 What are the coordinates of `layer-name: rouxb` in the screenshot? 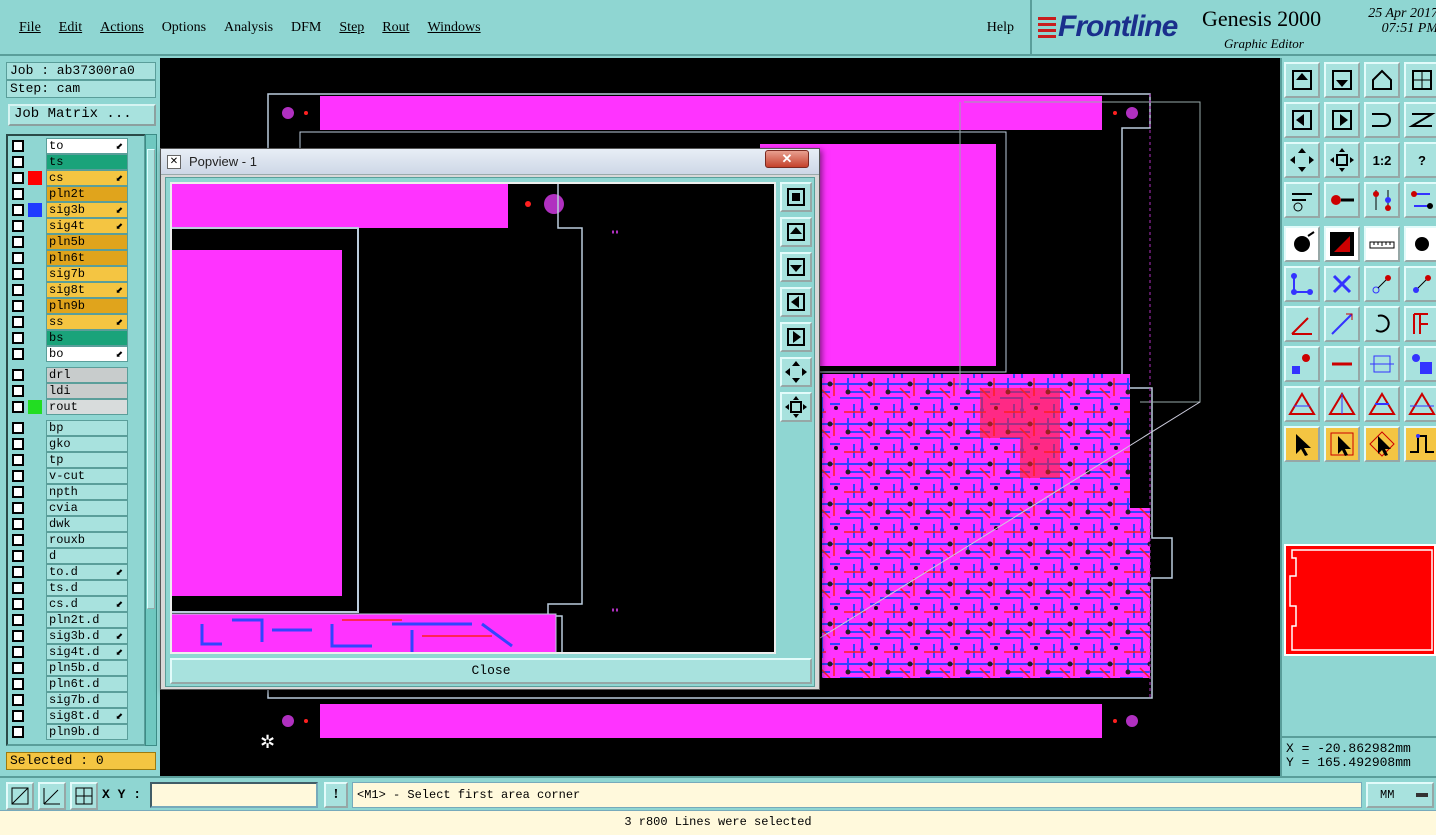 It's located at (87, 540).